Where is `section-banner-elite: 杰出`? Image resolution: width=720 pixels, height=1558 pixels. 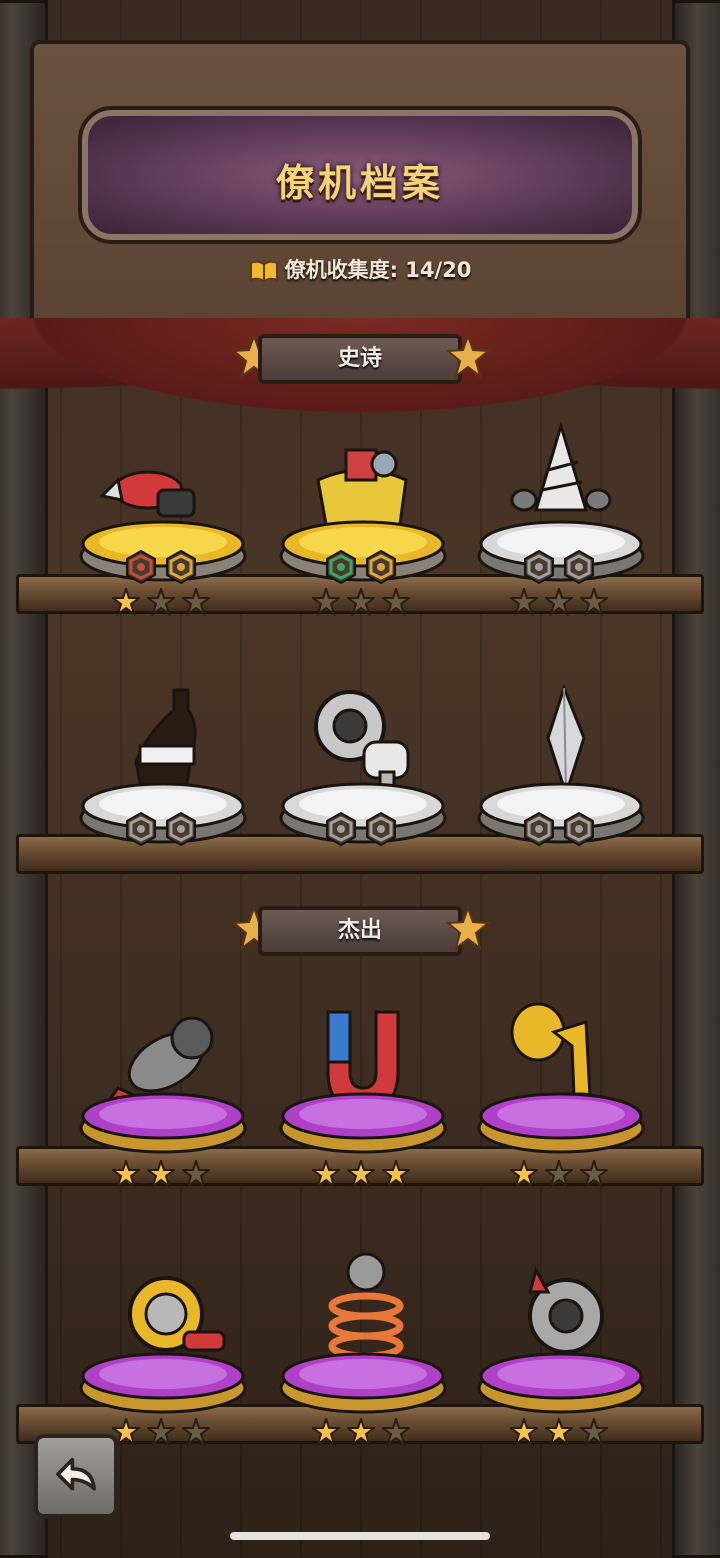 section-banner-elite: 杰出 is located at coordinates (360, 931).